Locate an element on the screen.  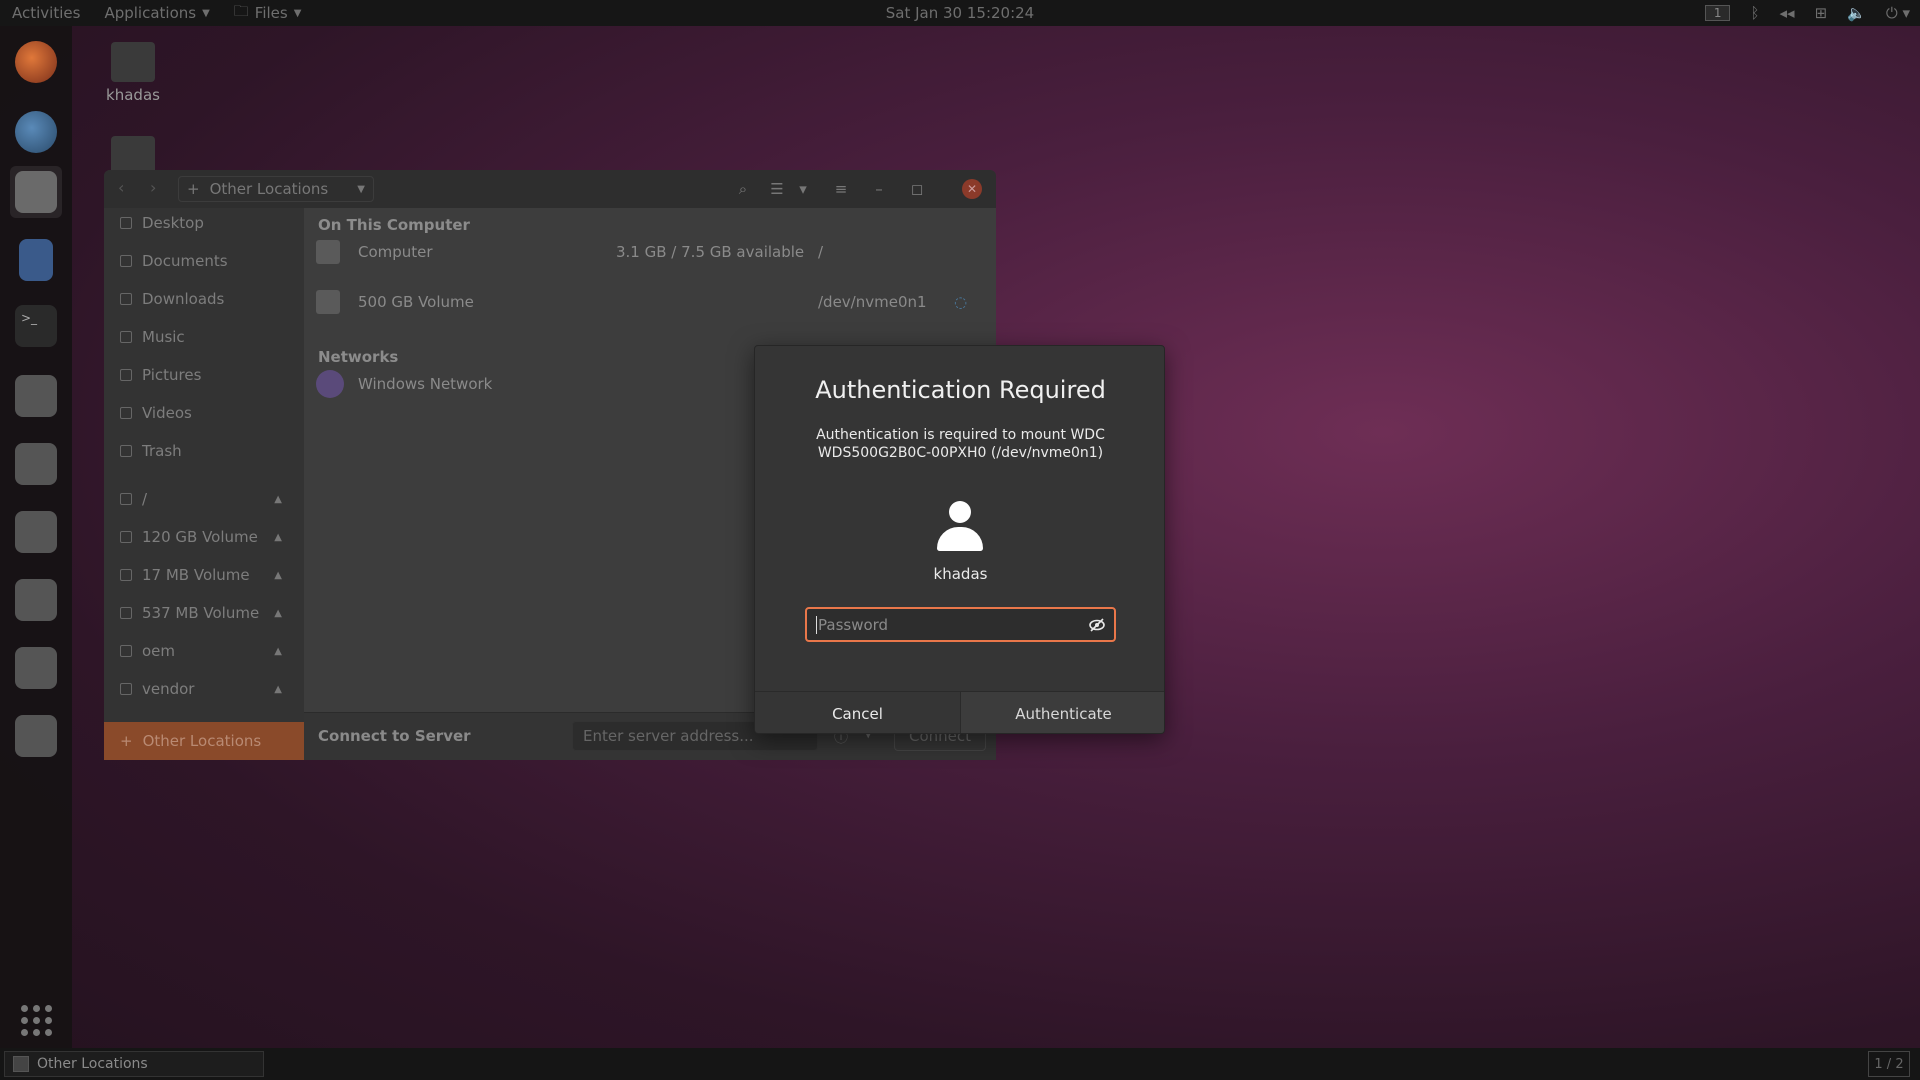
thunderbird-icon is located at coordinates (36, 132).